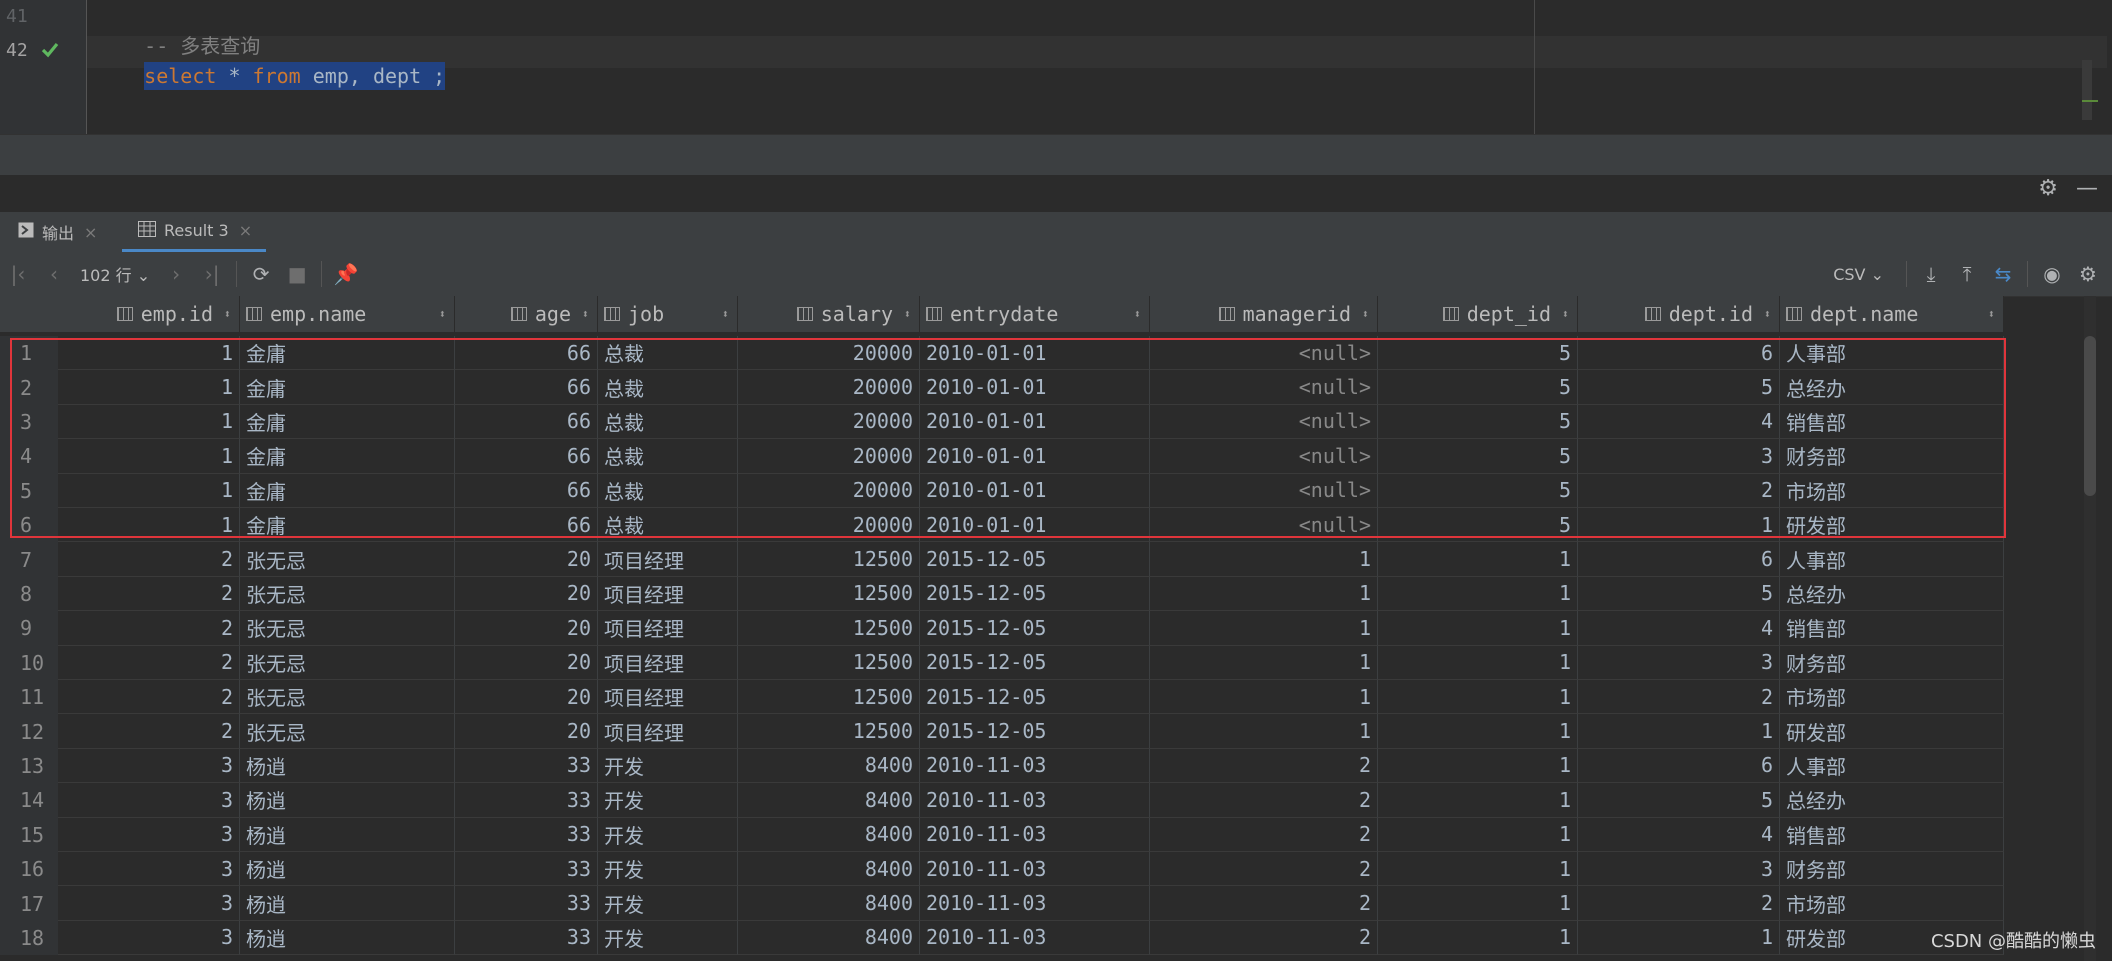 This screenshot has width=2112, height=961. What do you see at coordinates (347, 490) in the screenshot?
I see `table-cell: 金庸` at bounding box center [347, 490].